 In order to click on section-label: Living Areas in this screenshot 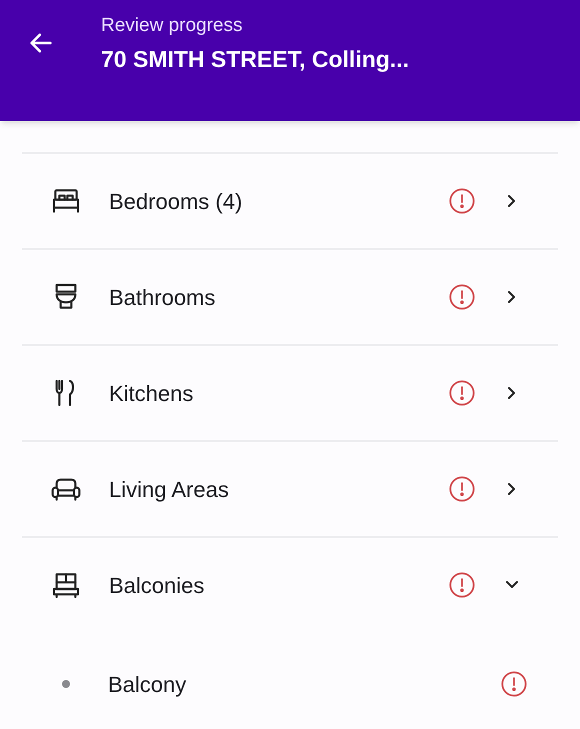, I will do `click(169, 490)`.